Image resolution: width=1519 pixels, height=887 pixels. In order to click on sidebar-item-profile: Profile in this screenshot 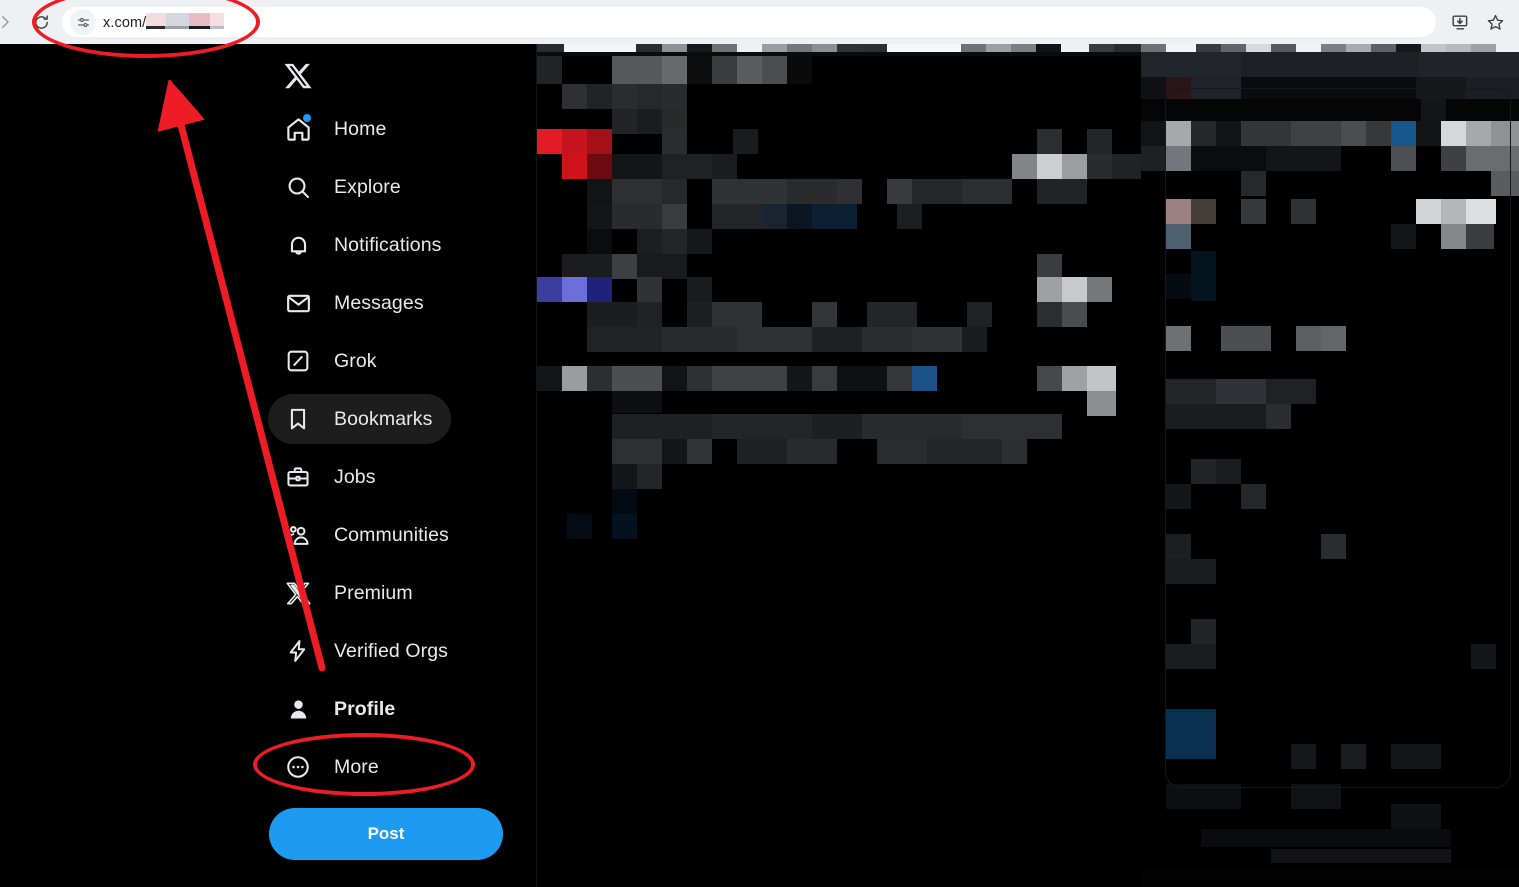, I will do `click(341, 709)`.